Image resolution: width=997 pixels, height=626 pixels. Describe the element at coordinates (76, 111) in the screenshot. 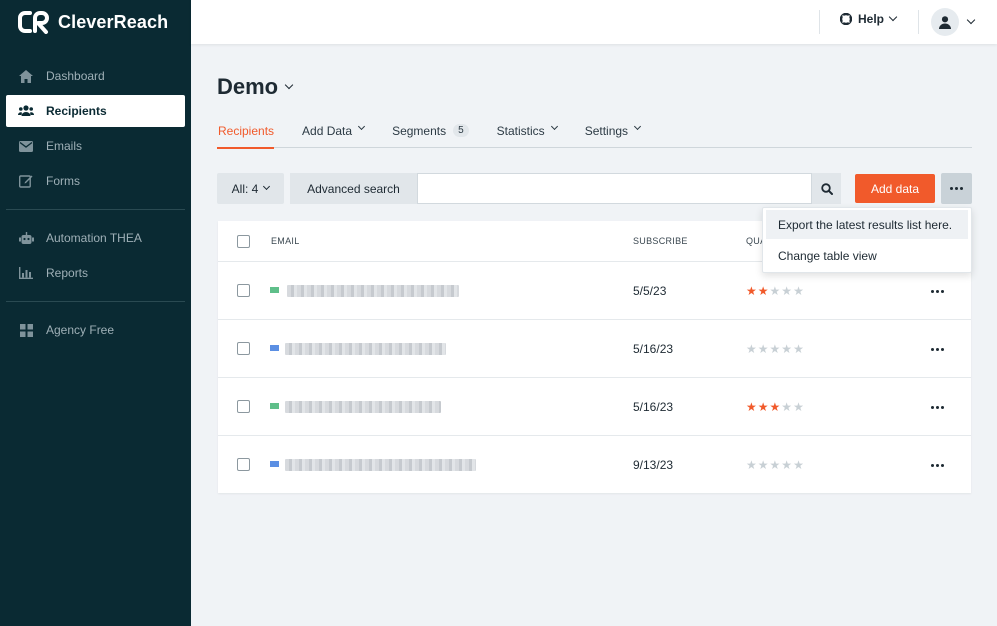

I see `sidebar-item-label: Recipients` at that location.